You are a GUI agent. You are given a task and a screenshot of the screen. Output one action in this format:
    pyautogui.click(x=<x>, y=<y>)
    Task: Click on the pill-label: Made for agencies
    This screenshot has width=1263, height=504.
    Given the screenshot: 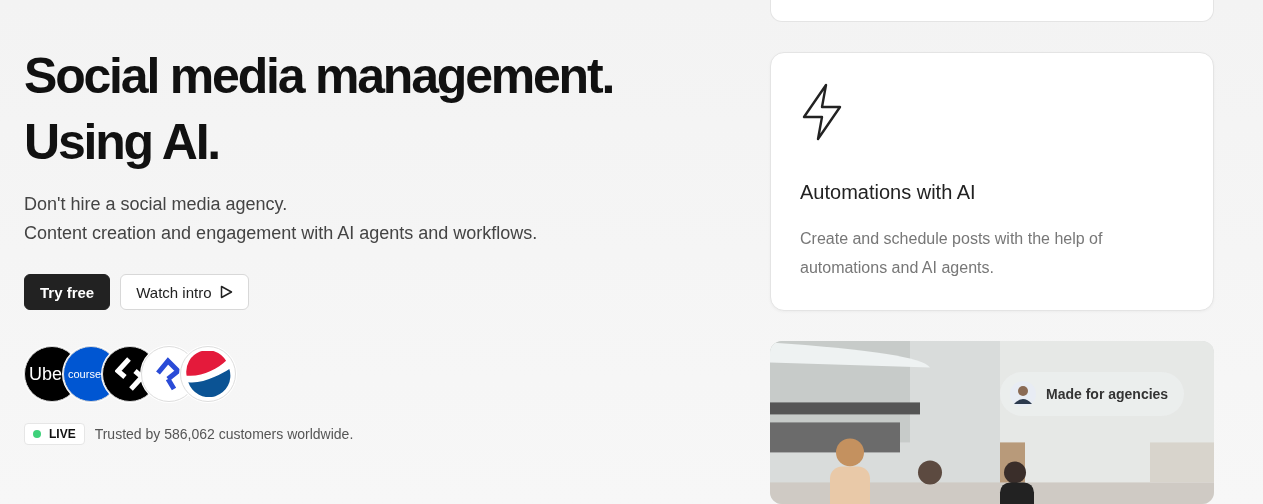 What is the action you would take?
    pyautogui.click(x=1107, y=394)
    